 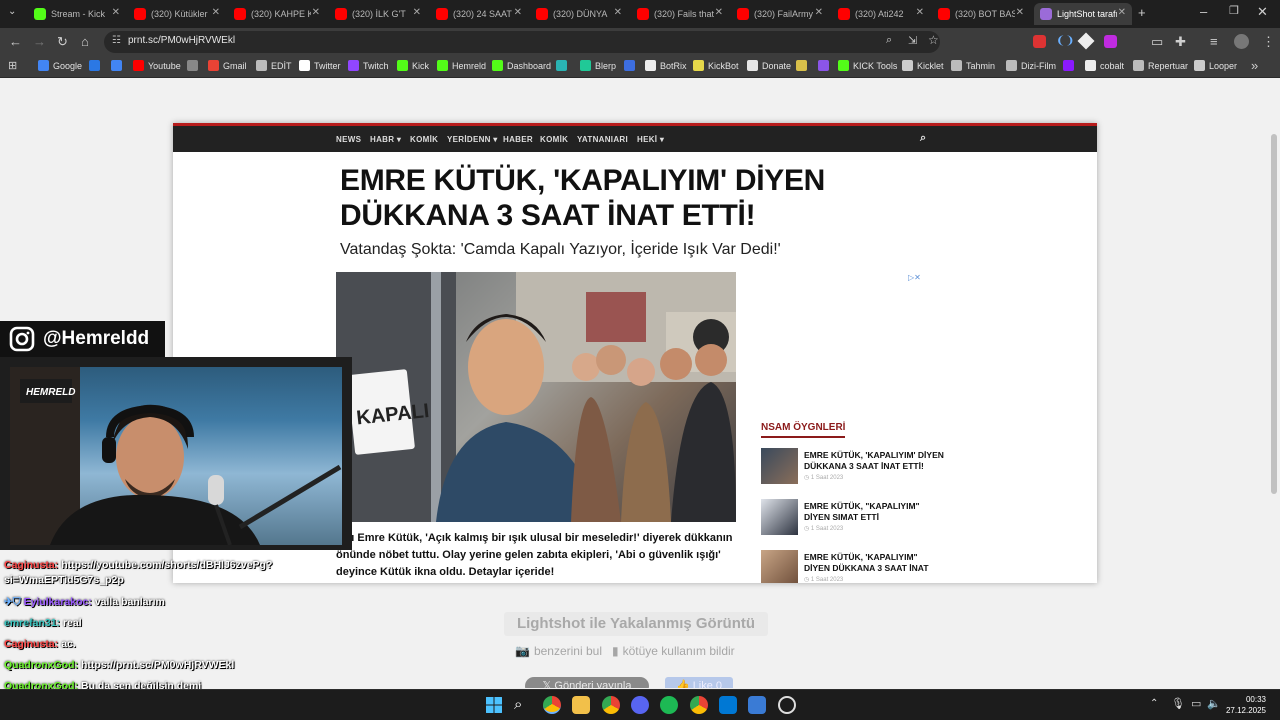 I want to click on browser-tab: (320) FailArmy ✕, so click(x=780, y=14).